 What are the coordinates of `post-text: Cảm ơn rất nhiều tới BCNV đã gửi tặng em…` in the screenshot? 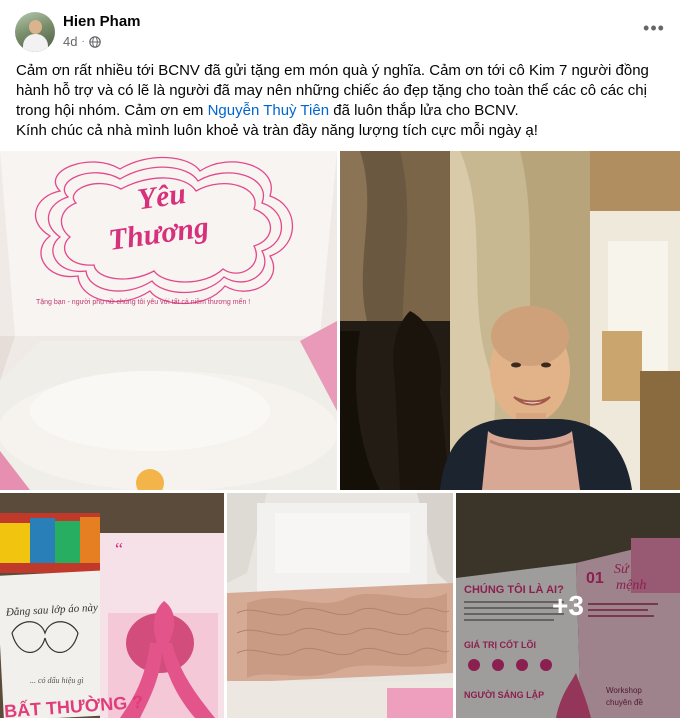 It's located at (341, 101).